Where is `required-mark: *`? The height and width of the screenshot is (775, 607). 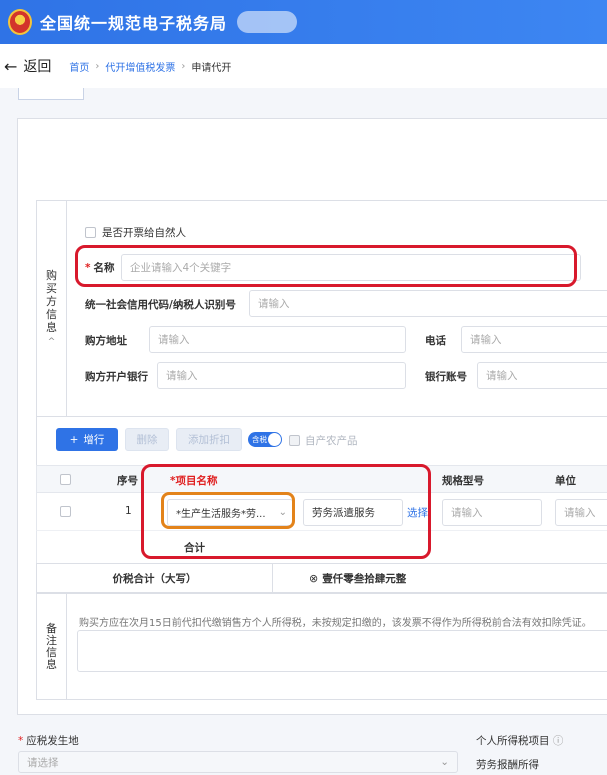
required-mark: * is located at coordinates (21, 741).